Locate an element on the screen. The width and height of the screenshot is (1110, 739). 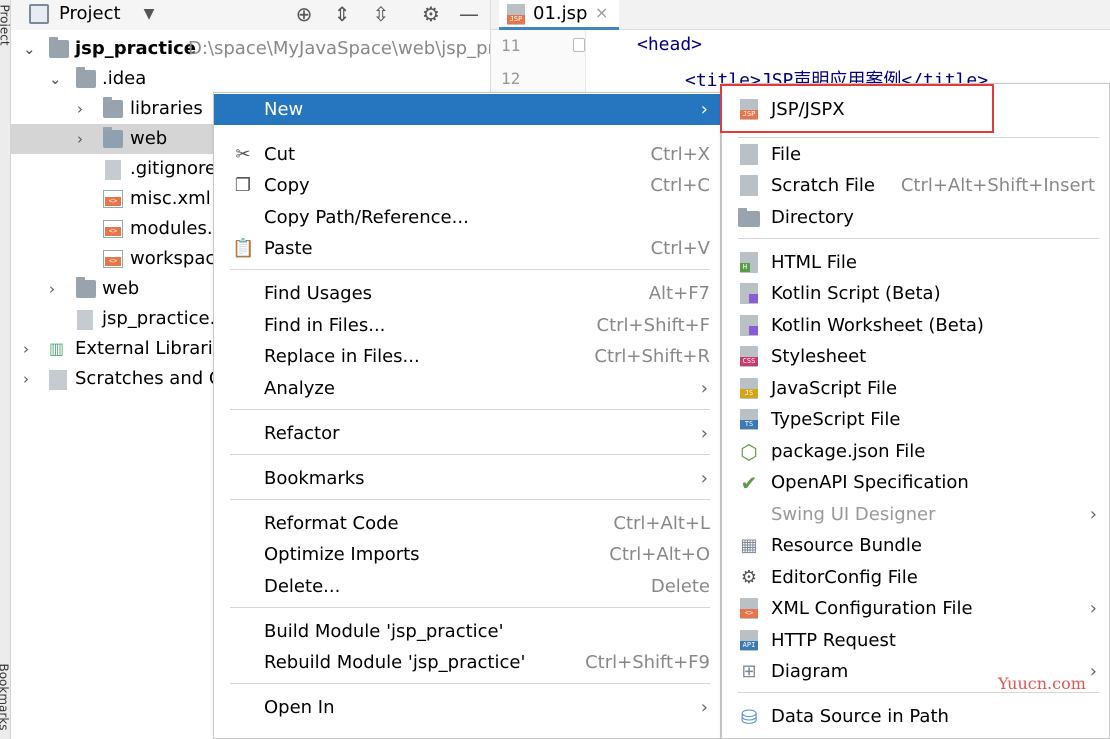
submenu-item-data-source-in-path: ⛁ Data Source in Path is located at coordinates (915, 716).